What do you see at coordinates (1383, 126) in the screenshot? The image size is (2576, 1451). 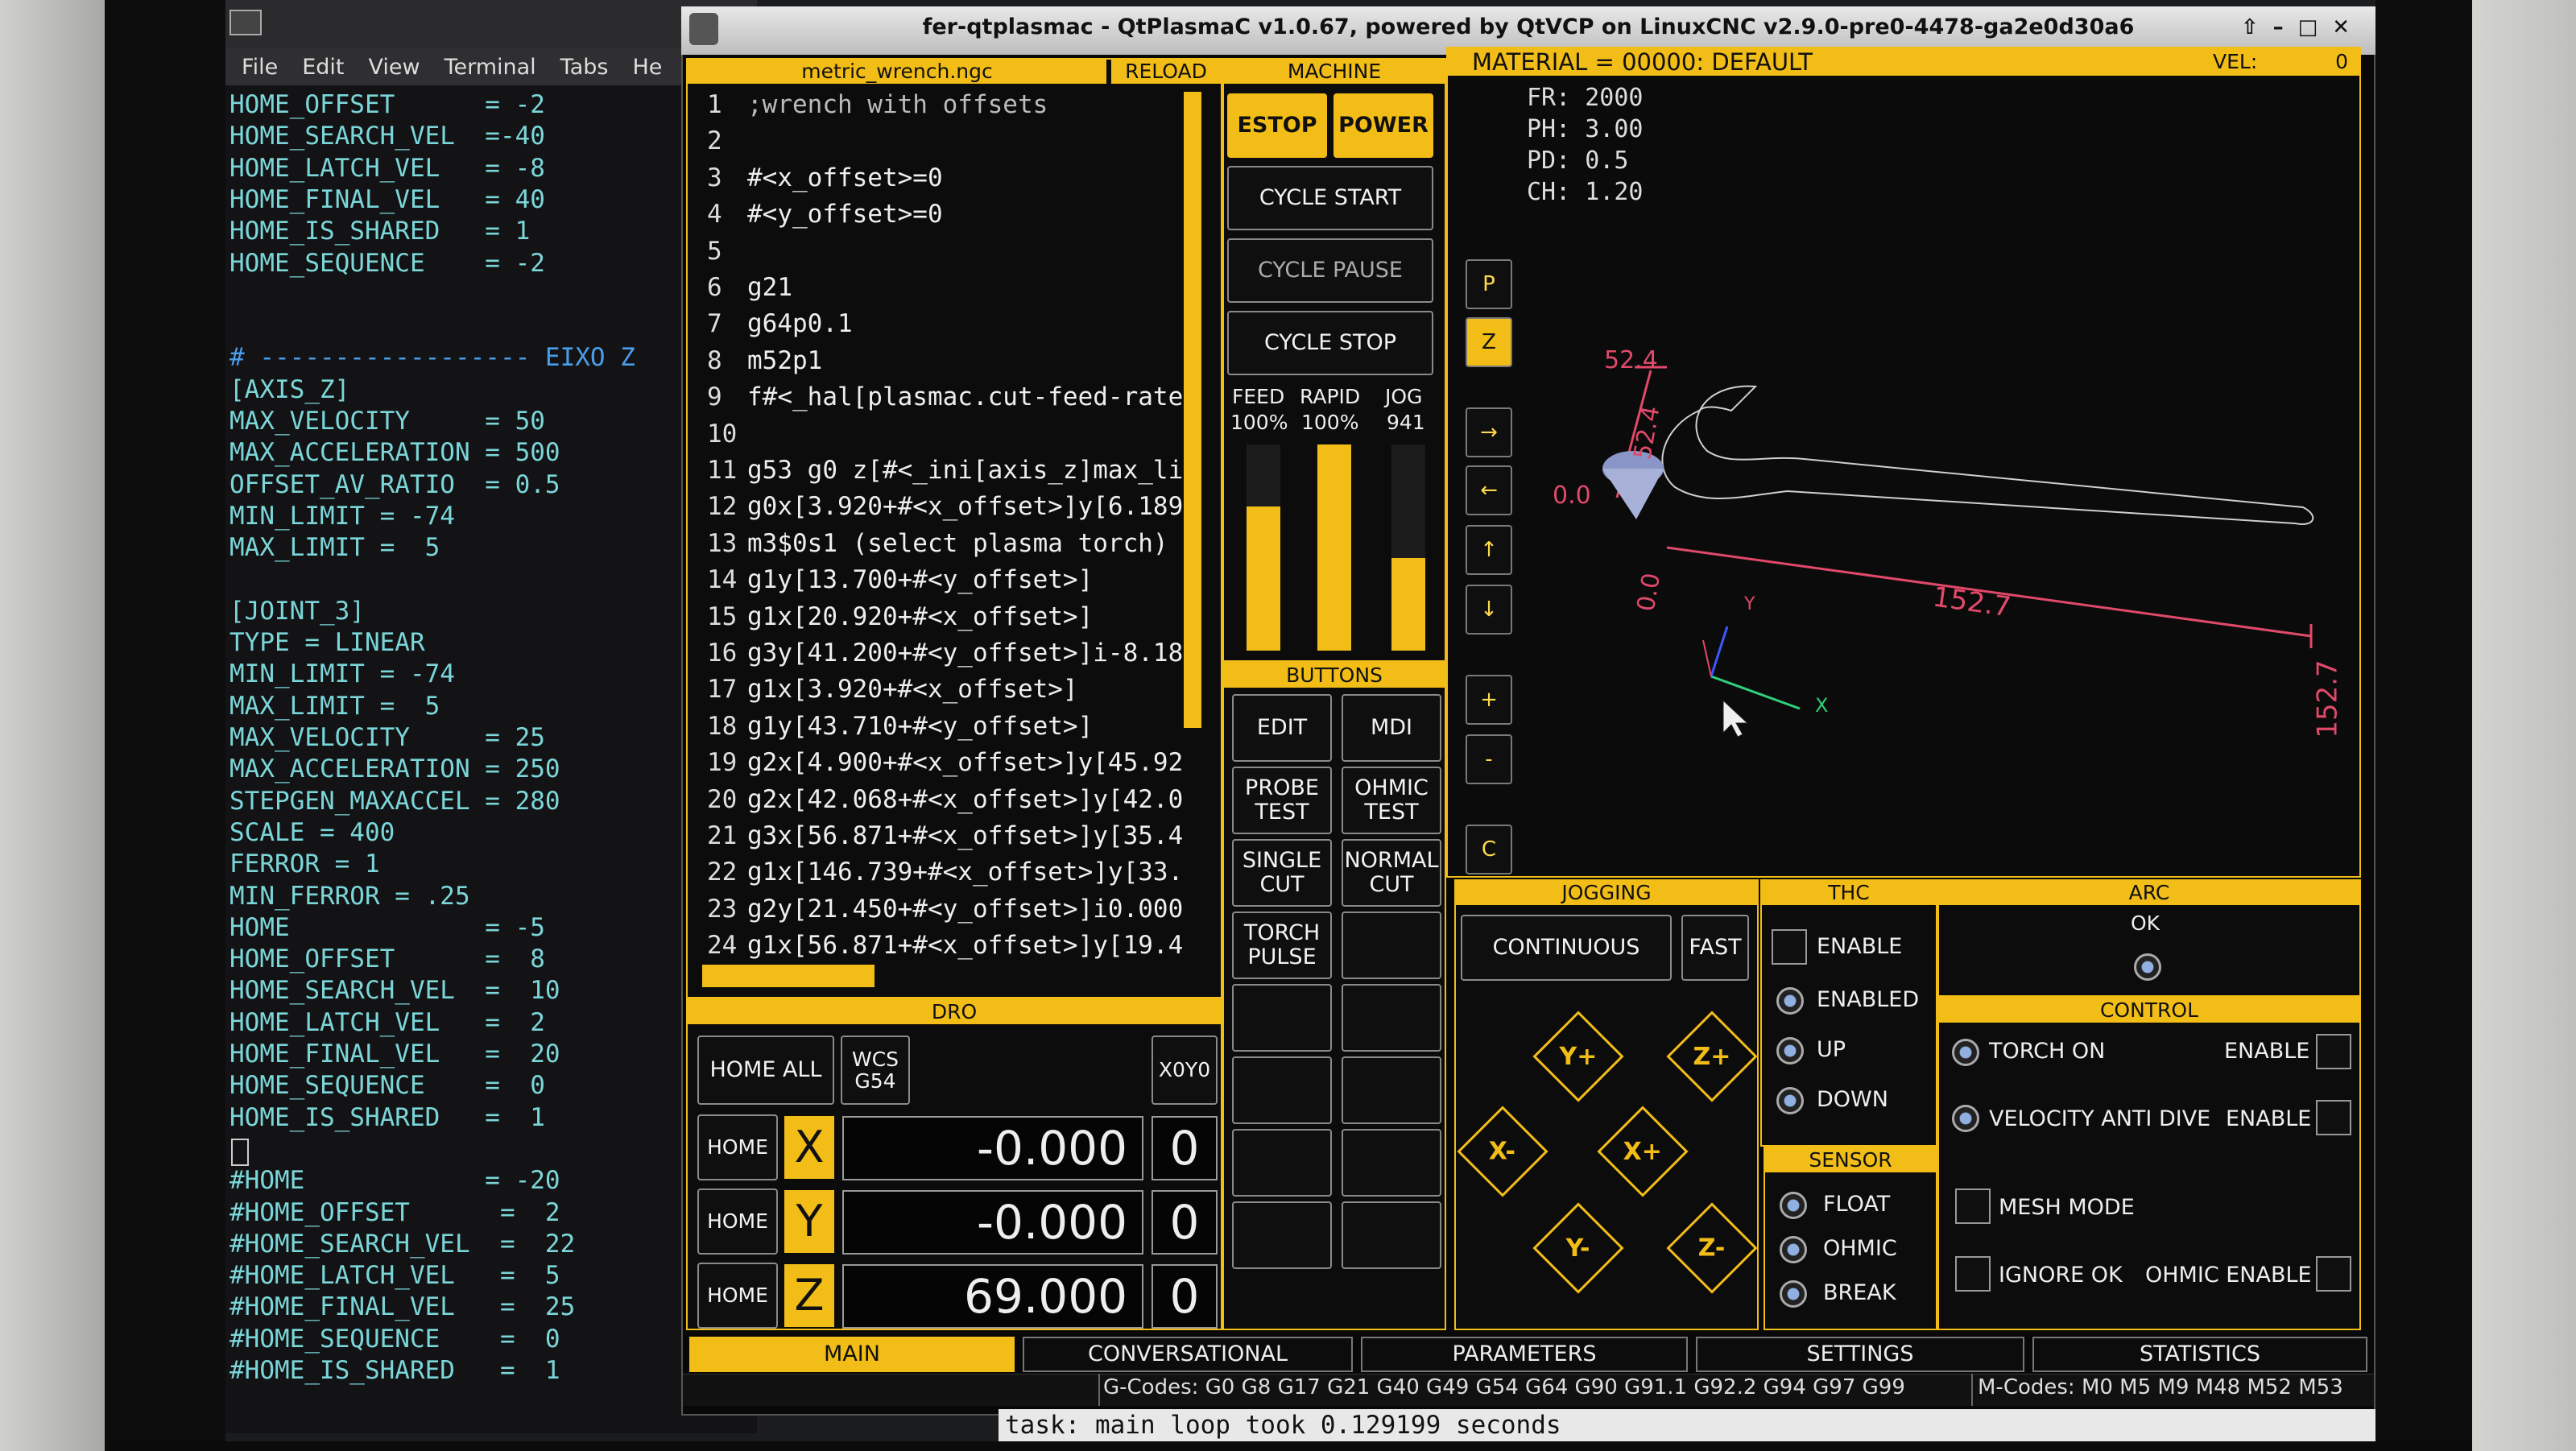 I see `power-button: POWER` at bounding box center [1383, 126].